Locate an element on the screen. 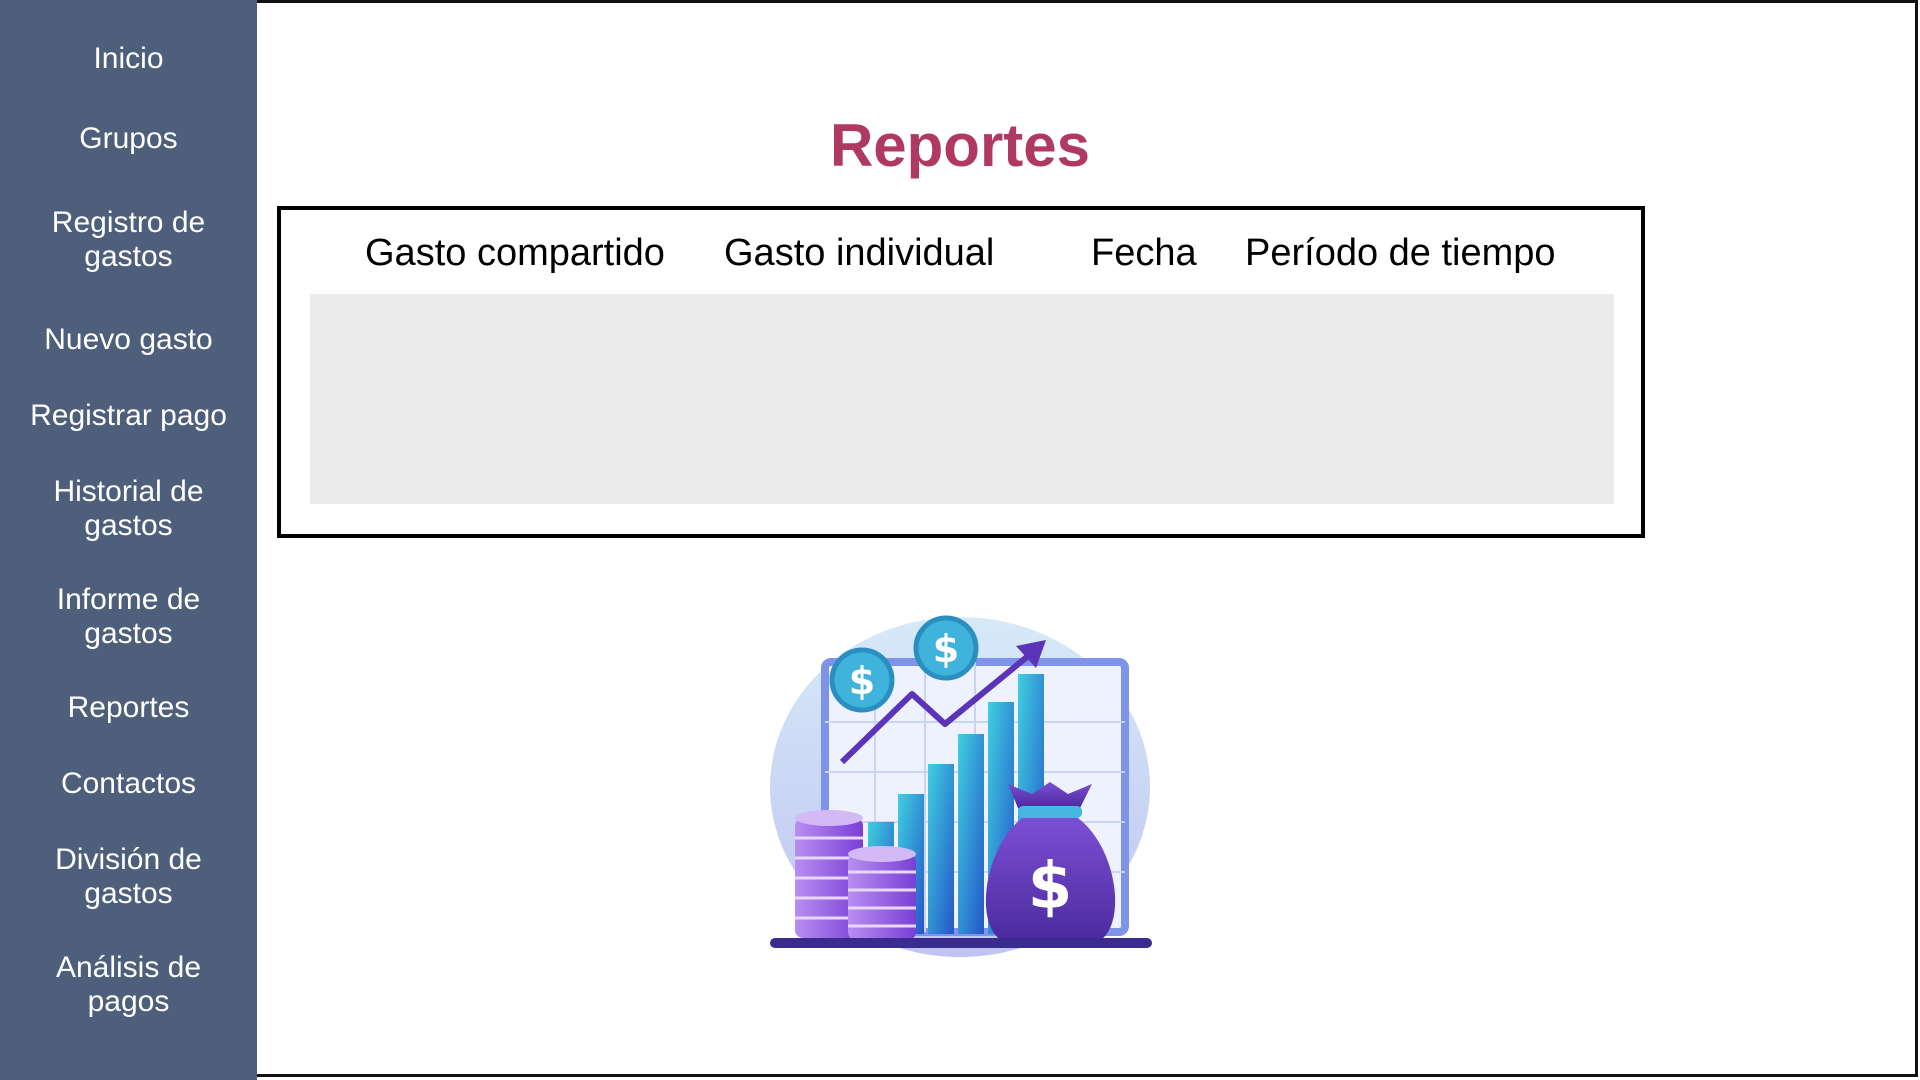 The width and height of the screenshot is (1920, 1080). sidebar-item-label: Inicio is located at coordinates (128, 58).